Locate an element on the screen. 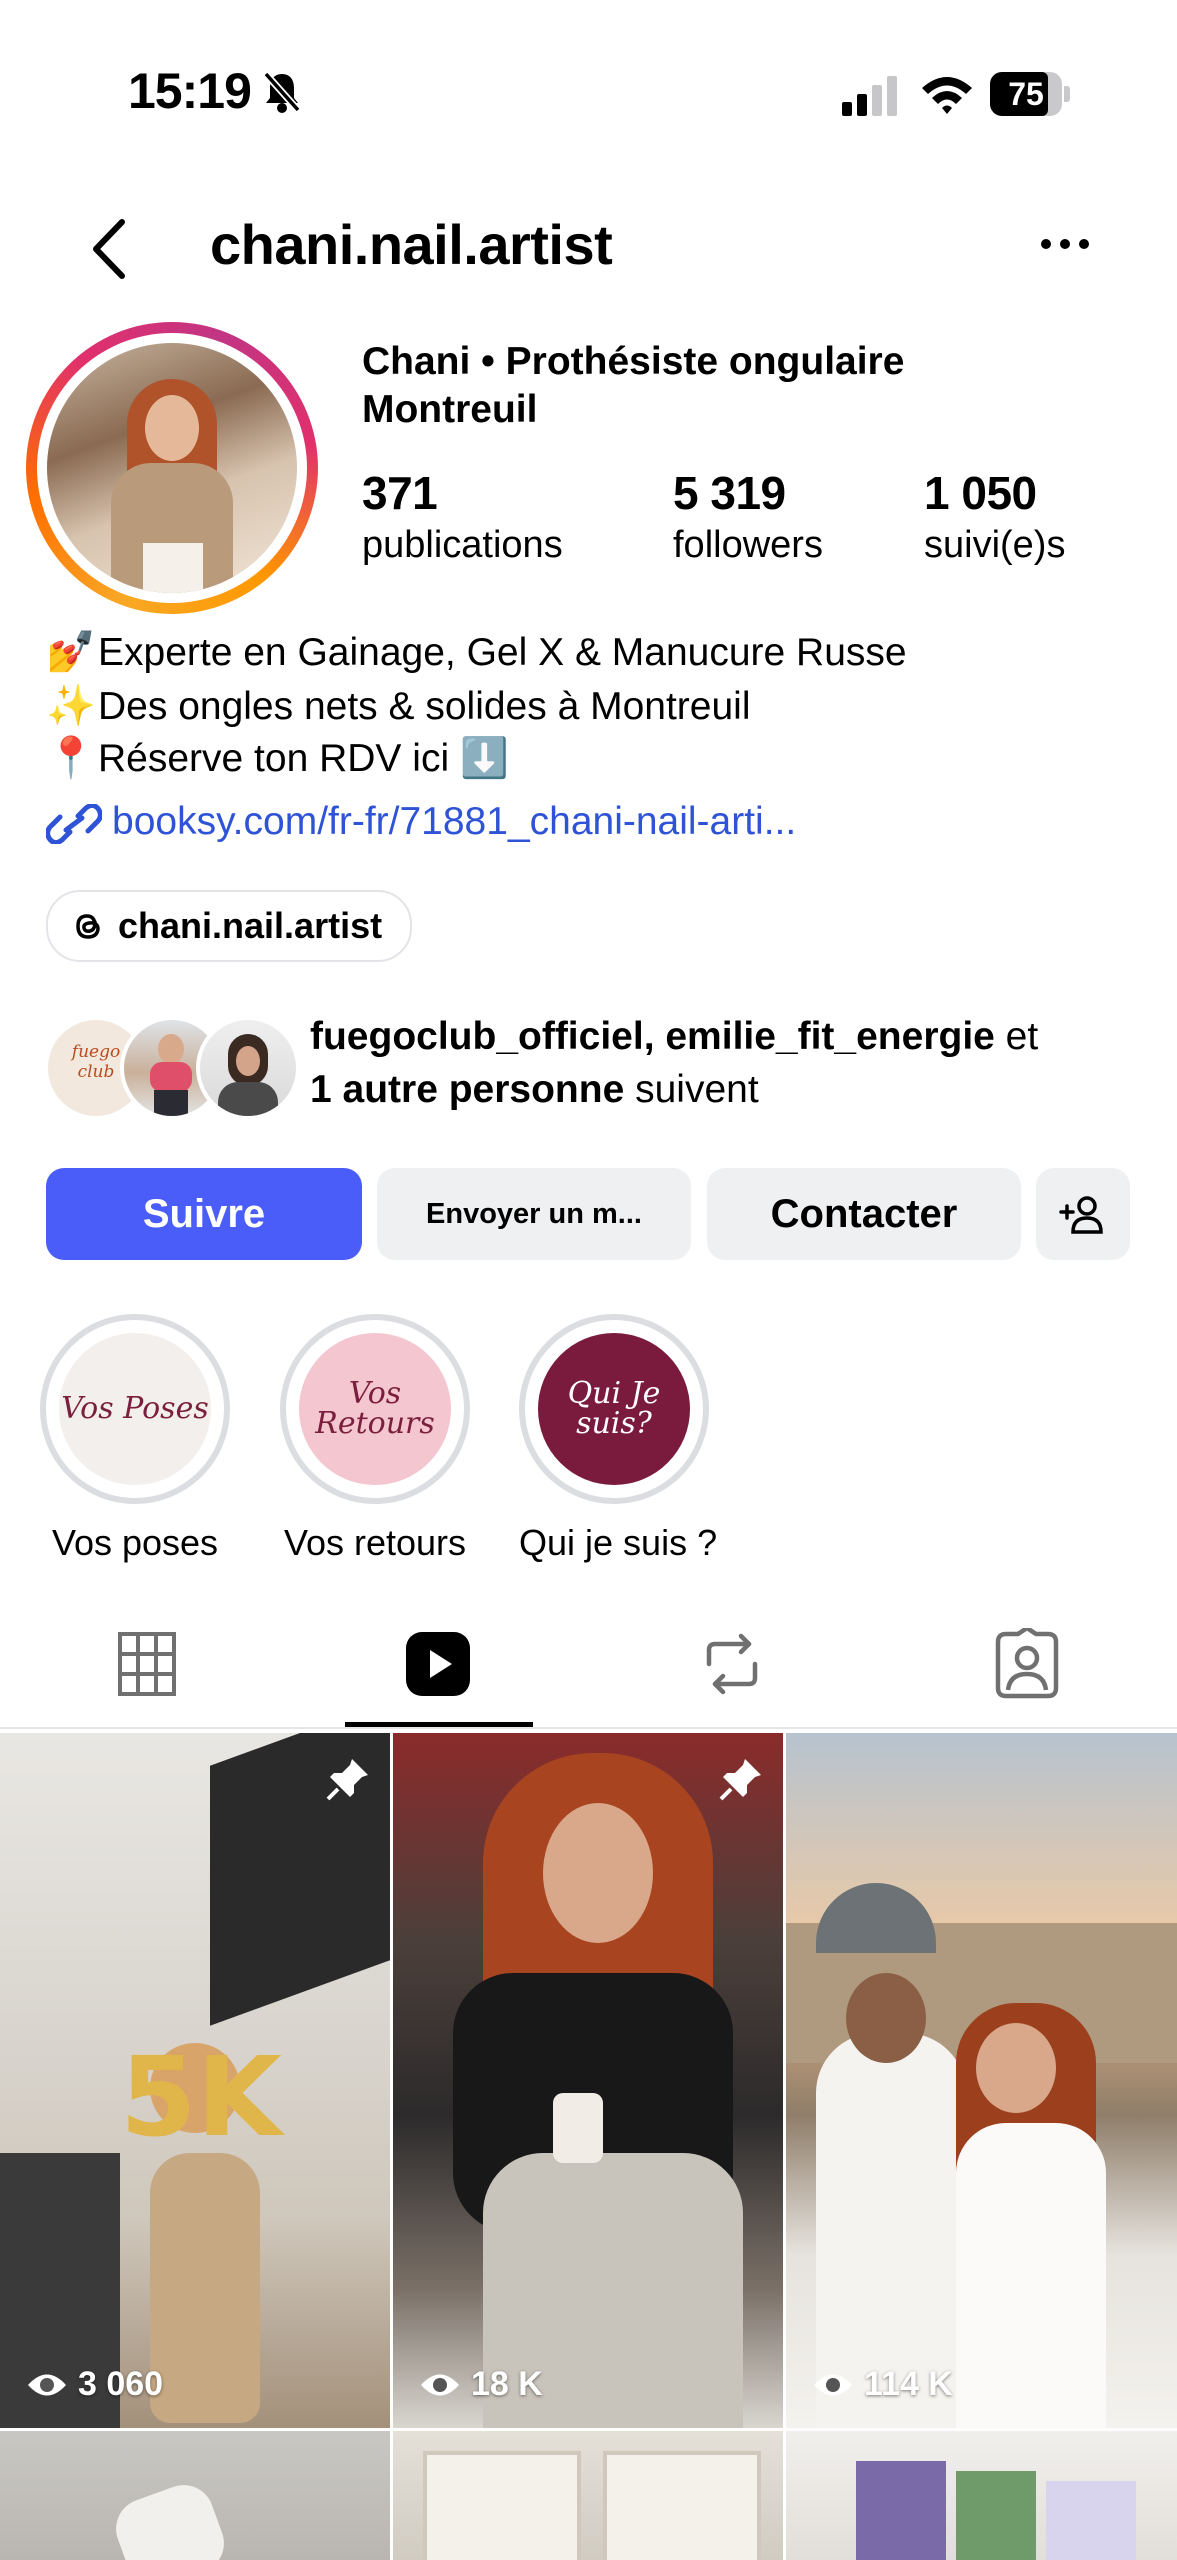  reel-tile: 5K 3 060 is located at coordinates (195, 2080).